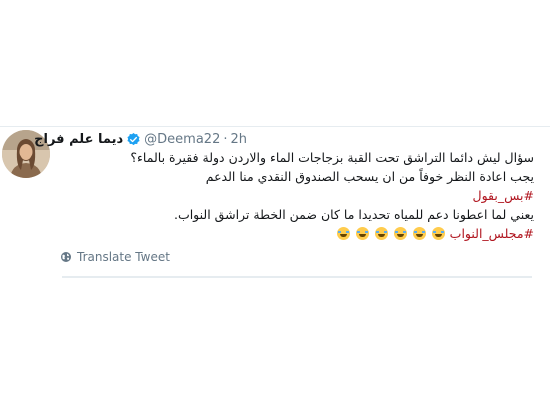 This screenshot has width=550, height=400. Describe the element at coordinates (123, 257) in the screenshot. I see `translate-label: Translate Tweet` at that location.